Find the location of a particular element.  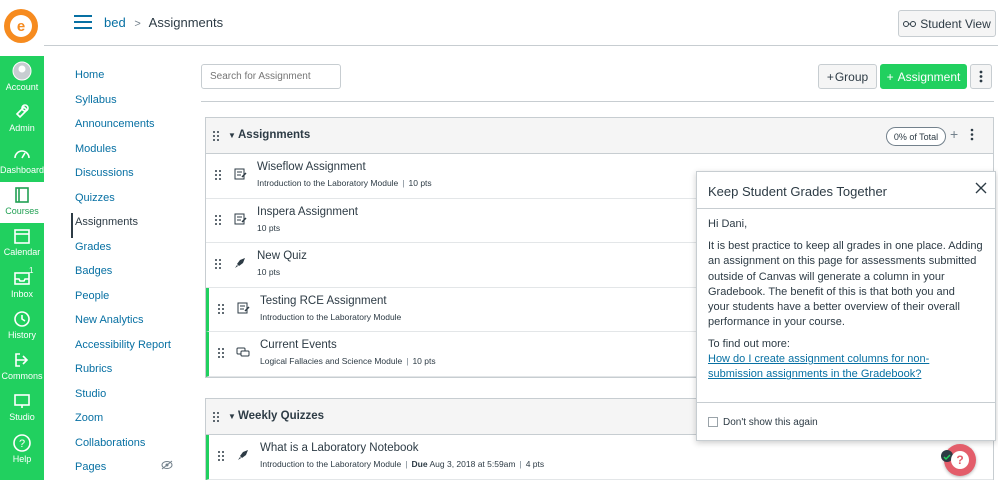

assignment-title-link: Testing RCE Assignment is located at coordinates (323, 301).